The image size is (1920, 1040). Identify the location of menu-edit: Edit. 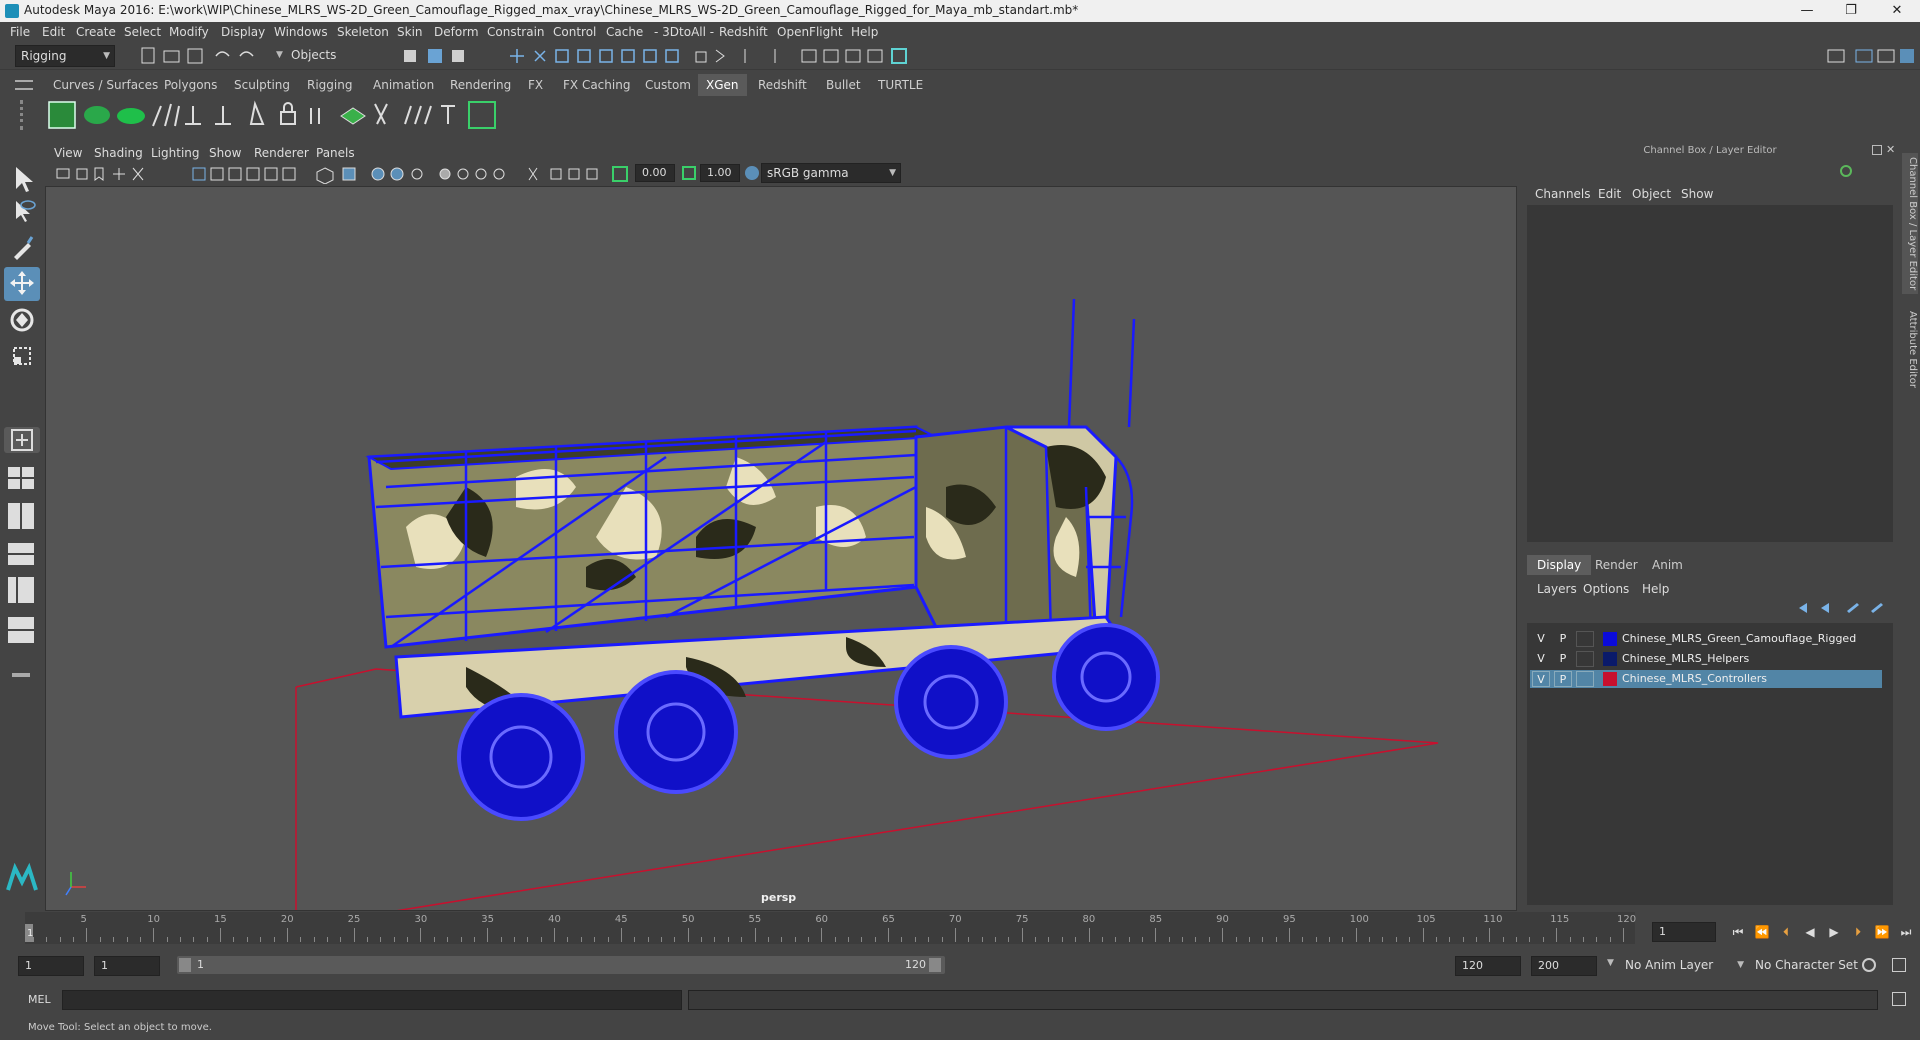
(53, 32).